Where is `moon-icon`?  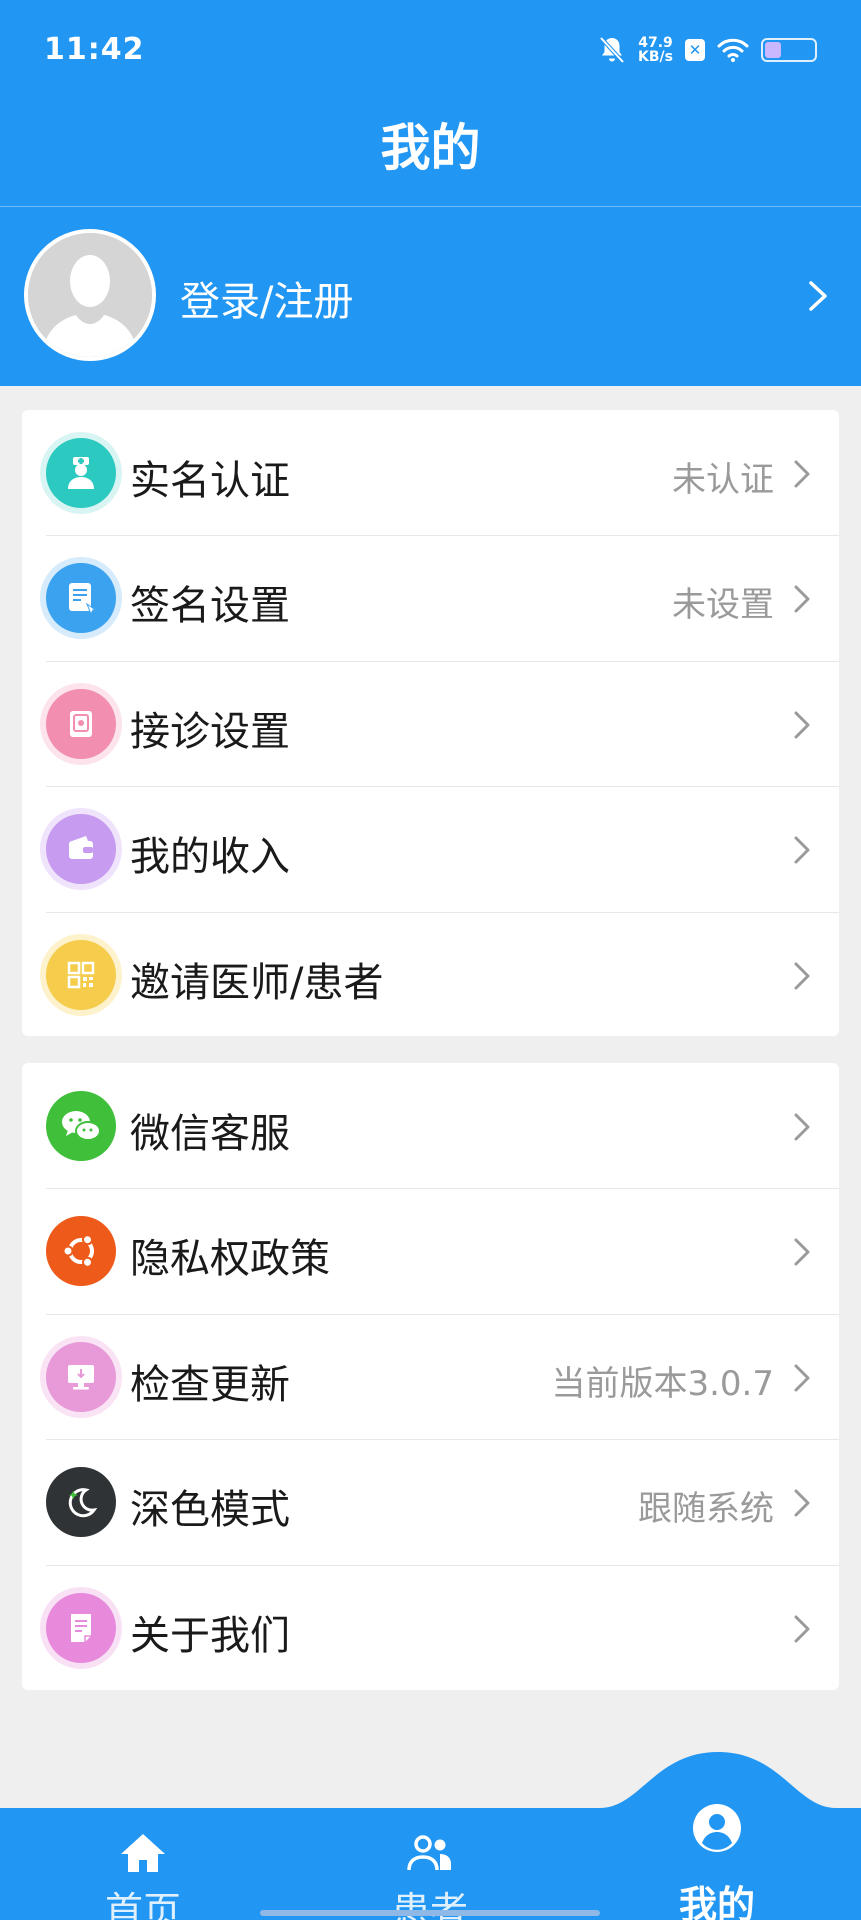
moon-icon is located at coordinates (81, 1502).